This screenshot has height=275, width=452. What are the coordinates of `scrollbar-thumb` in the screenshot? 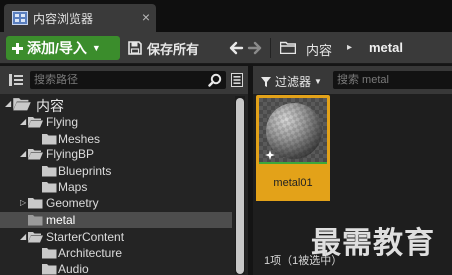 It's located at (240, 186).